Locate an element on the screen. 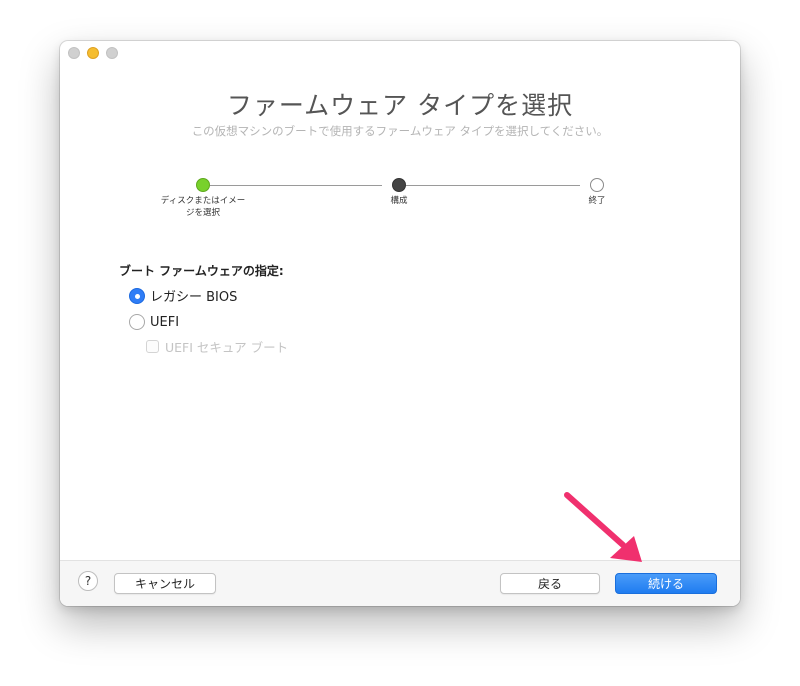  step-completed-dot is located at coordinates (203, 185).